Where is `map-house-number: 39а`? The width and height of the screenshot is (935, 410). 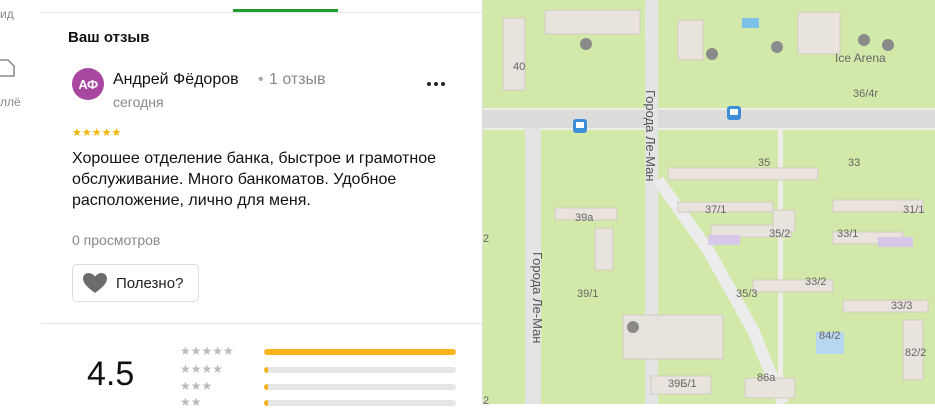 map-house-number: 39а is located at coordinates (584, 218).